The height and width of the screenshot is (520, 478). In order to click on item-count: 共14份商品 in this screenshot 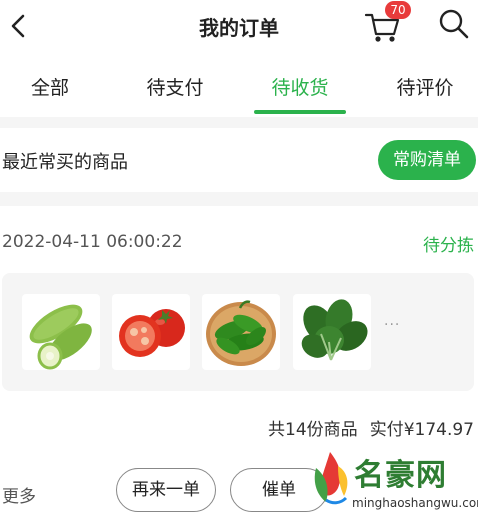, I will do `click(313, 430)`.